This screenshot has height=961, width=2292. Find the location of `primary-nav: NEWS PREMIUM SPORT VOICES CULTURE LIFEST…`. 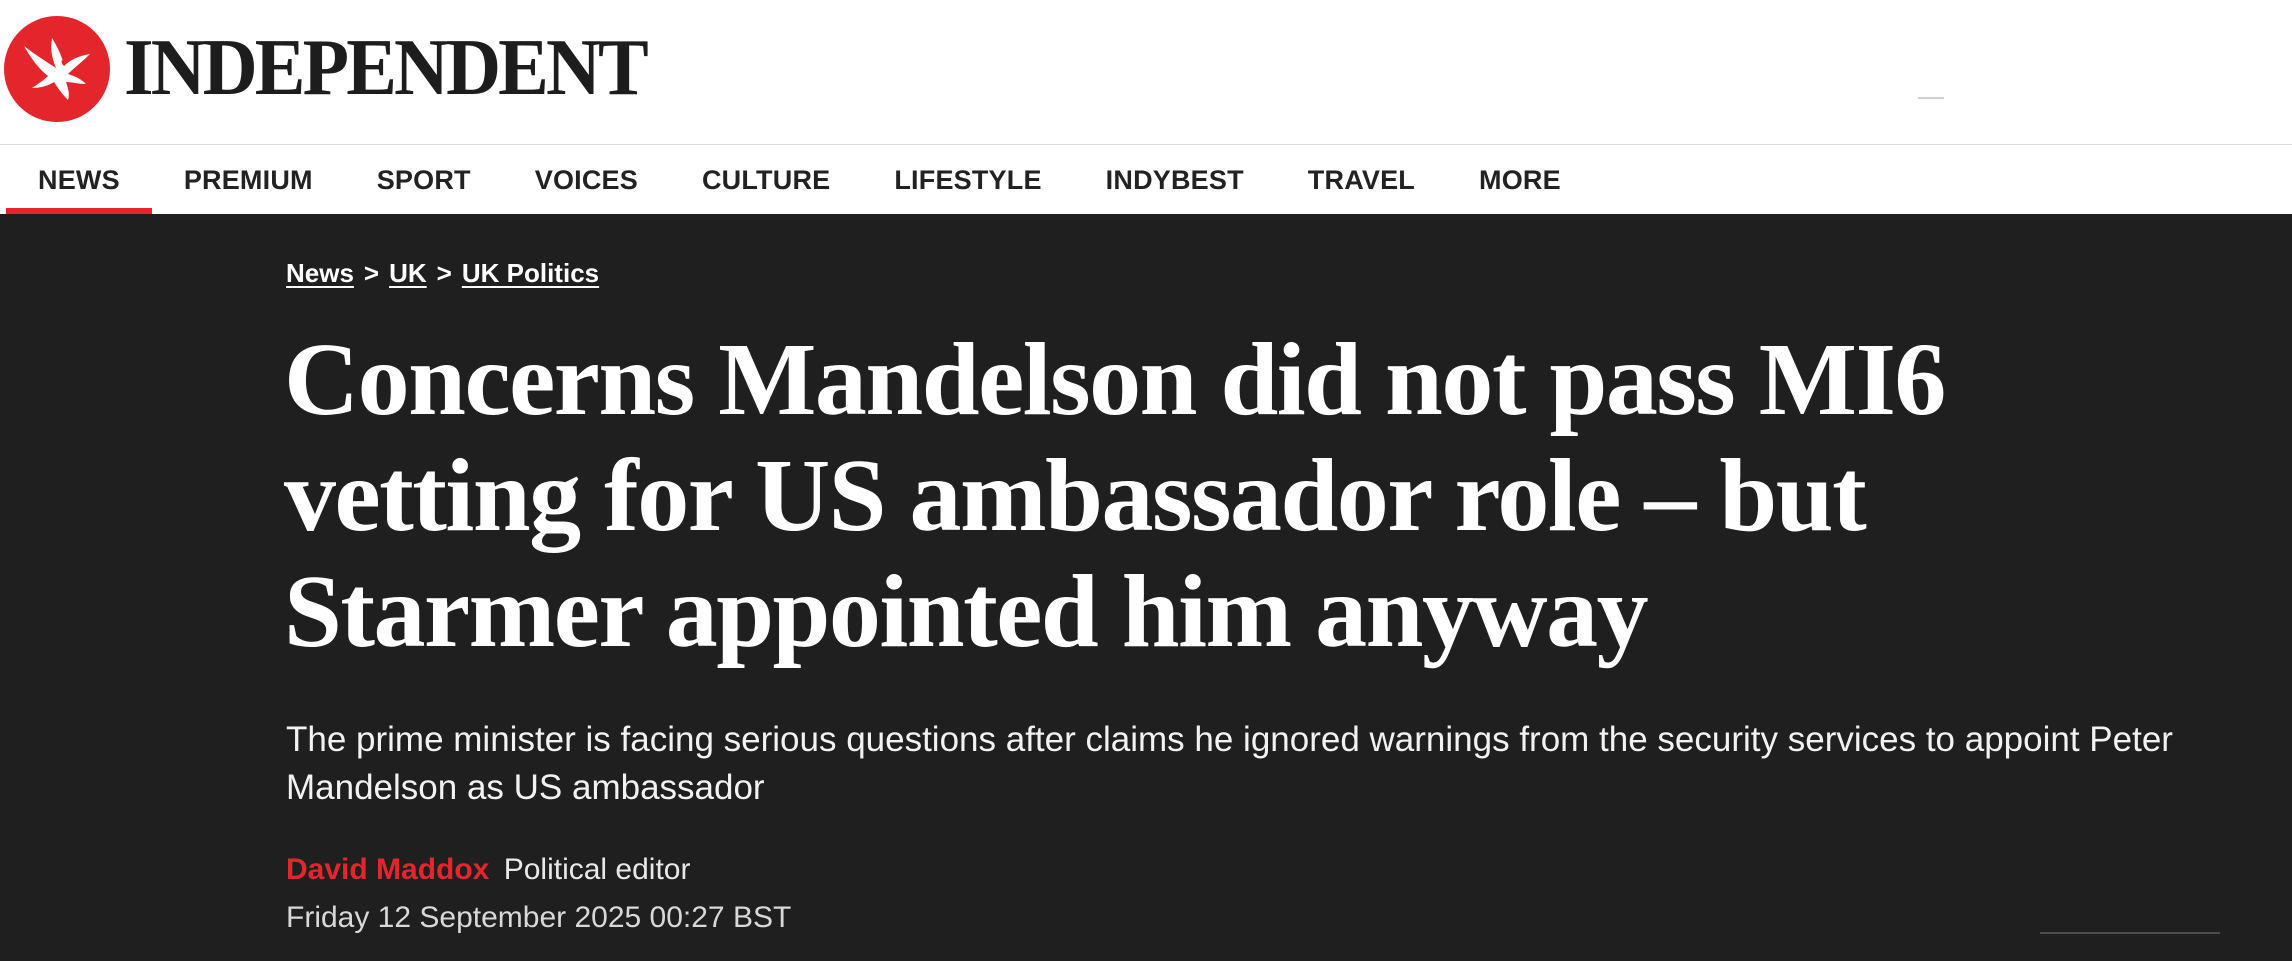

primary-nav: NEWS PREMIUM SPORT VOICES CULTURE LIFEST… is located at coordinates (1146, 179).